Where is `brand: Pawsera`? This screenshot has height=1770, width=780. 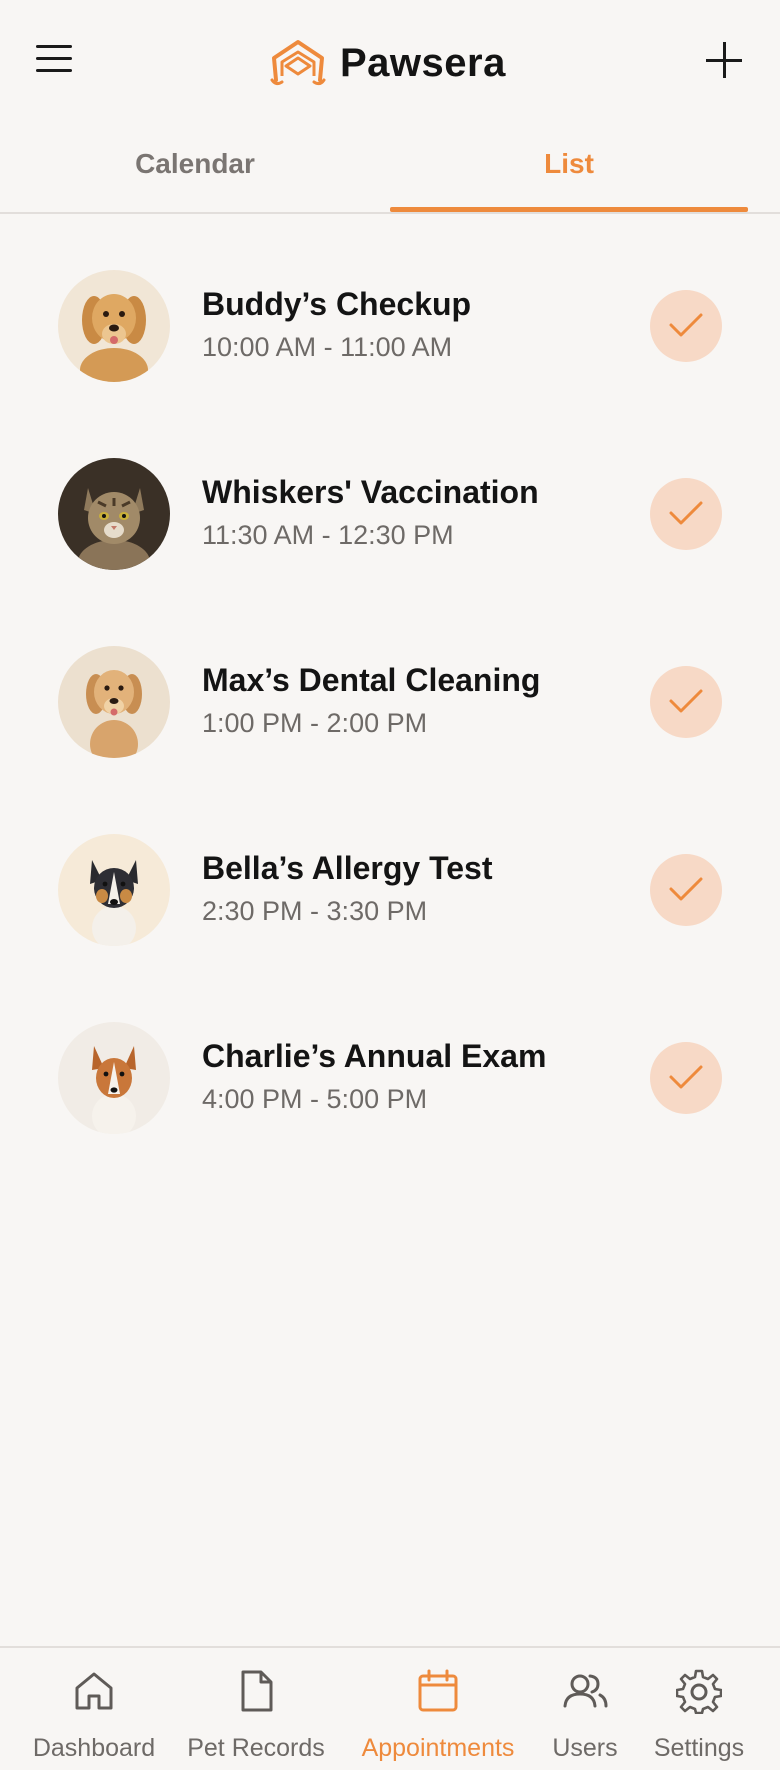 brand: Pawsera is located at coordinates (387, 63).